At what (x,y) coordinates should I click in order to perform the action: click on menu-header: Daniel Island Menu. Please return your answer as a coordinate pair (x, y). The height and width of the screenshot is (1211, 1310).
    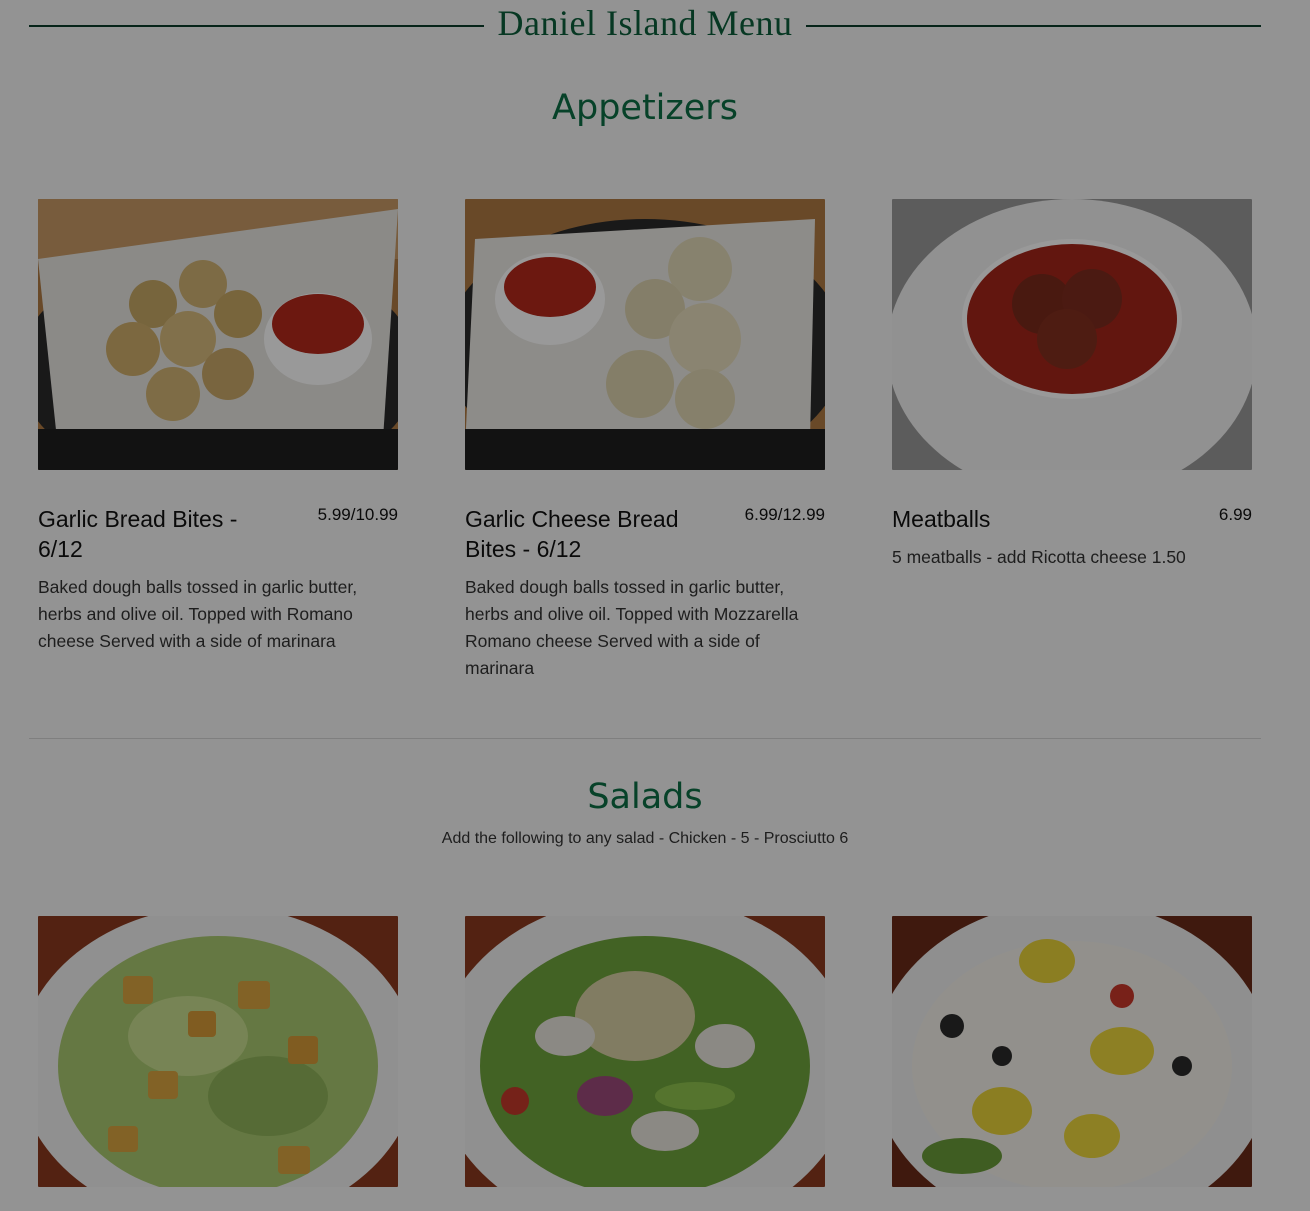
    Looking at the image, I should click on (645, 28).